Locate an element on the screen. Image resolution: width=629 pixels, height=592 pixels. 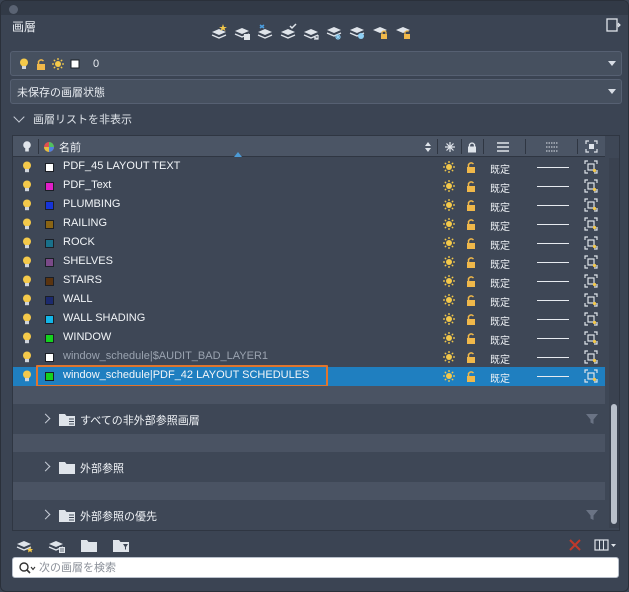
delete-layer-icon is located at coordinates (265, 32).